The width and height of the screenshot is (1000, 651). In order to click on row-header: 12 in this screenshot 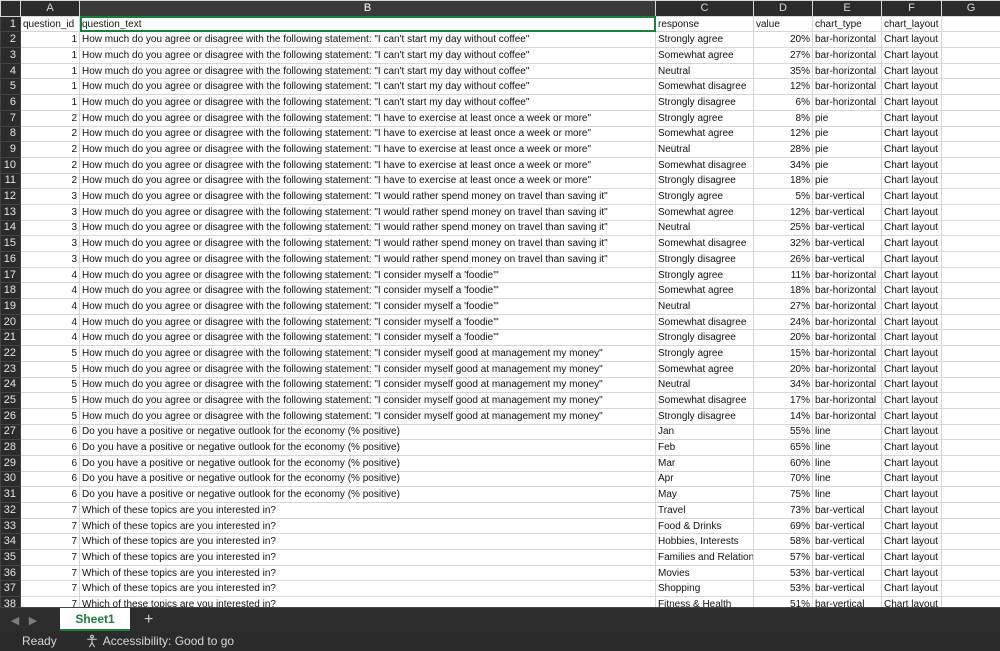, I will do `click(10, 196)`.